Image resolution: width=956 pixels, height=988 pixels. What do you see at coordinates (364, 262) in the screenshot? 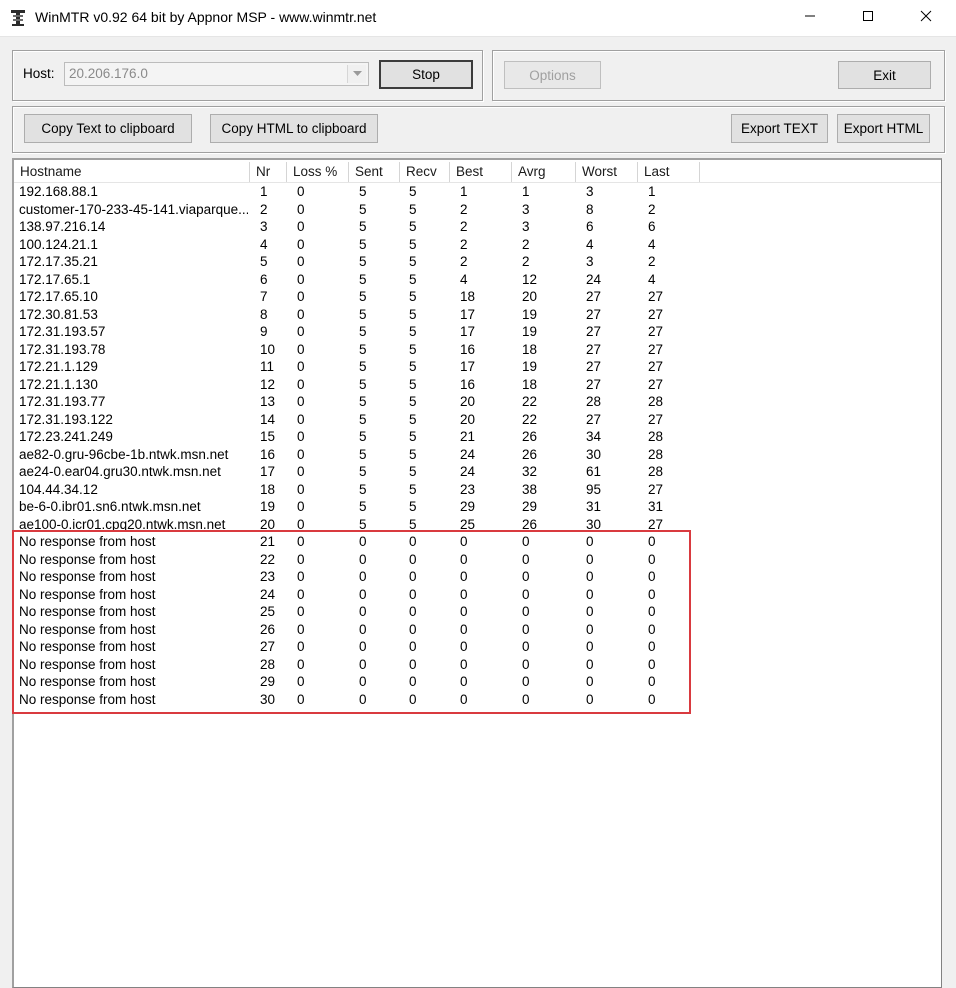
I see `table-row: 172.17.35.21 5 0 5 5 2 2 3 2` at bounding box center [364, 262].